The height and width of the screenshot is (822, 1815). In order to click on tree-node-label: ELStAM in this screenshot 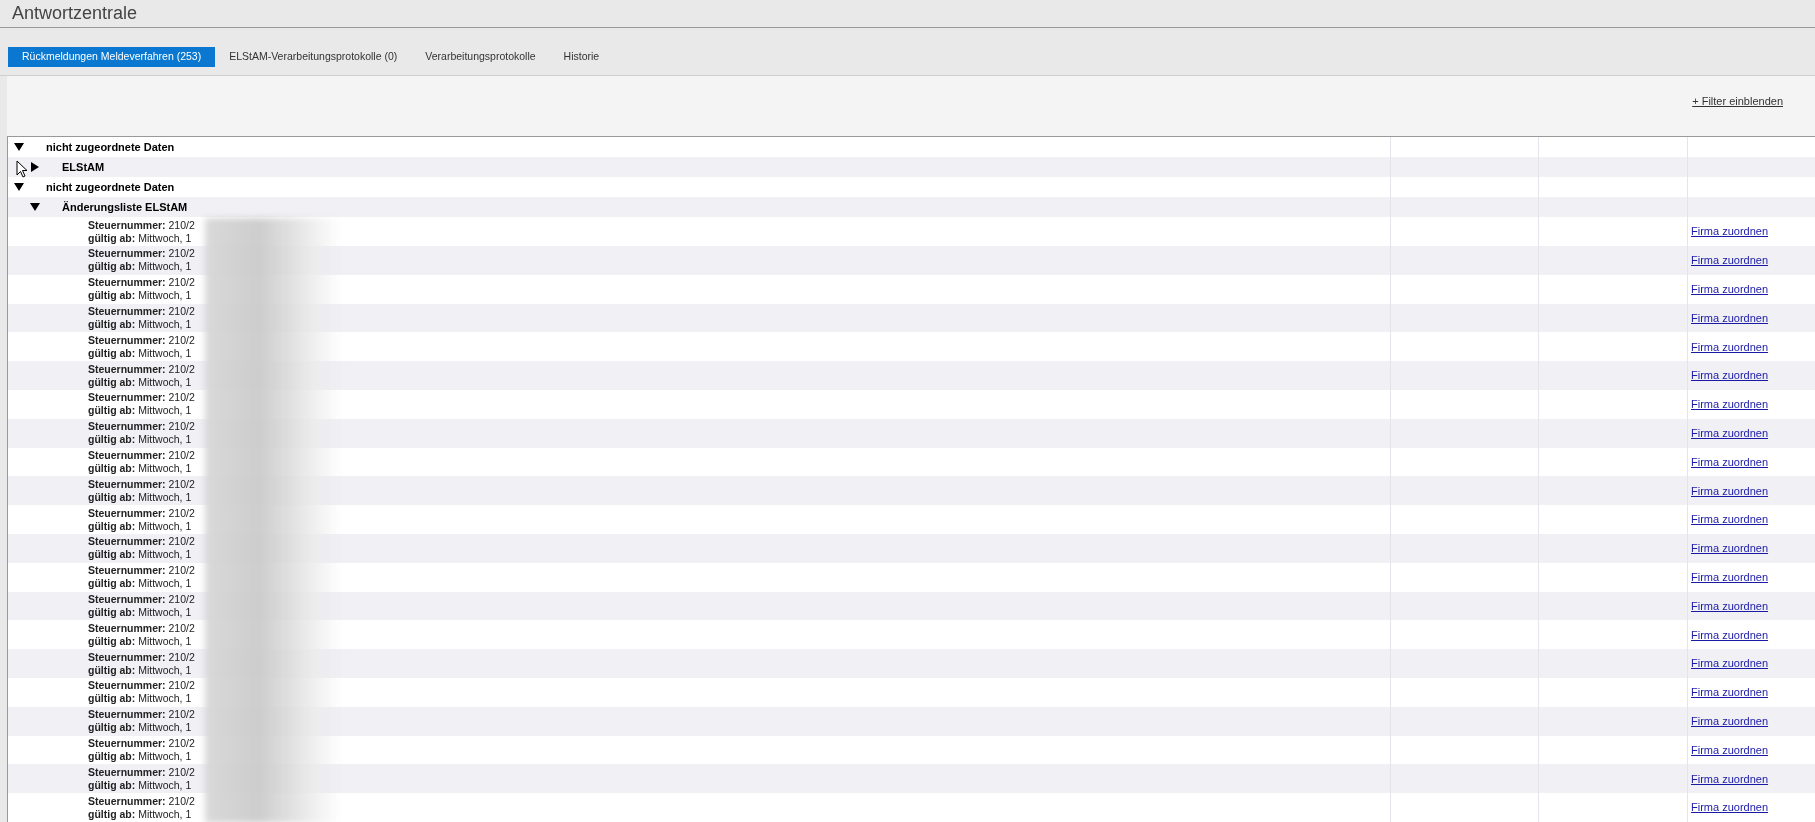, I will do `click(83, 167)`.